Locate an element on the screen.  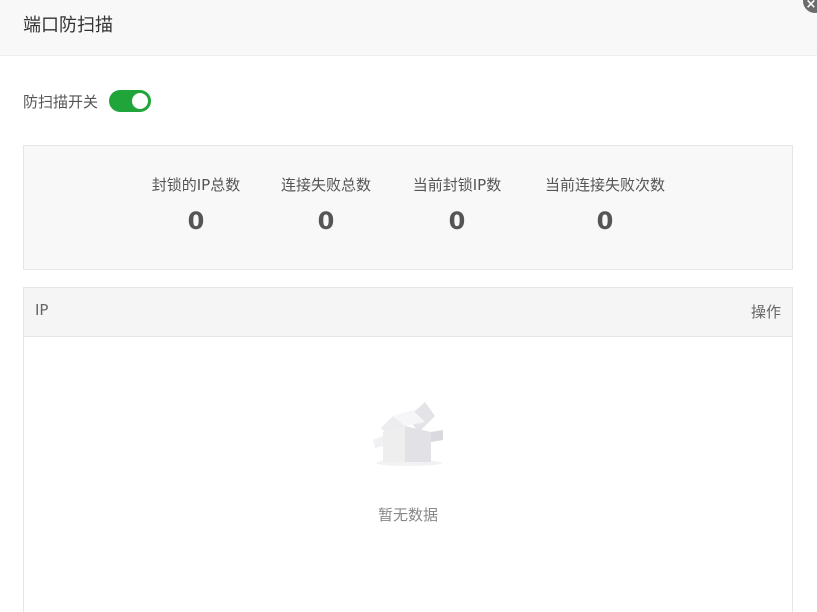
scan-switch-label: 防扫描开关 is located at coordinates (61, 101).